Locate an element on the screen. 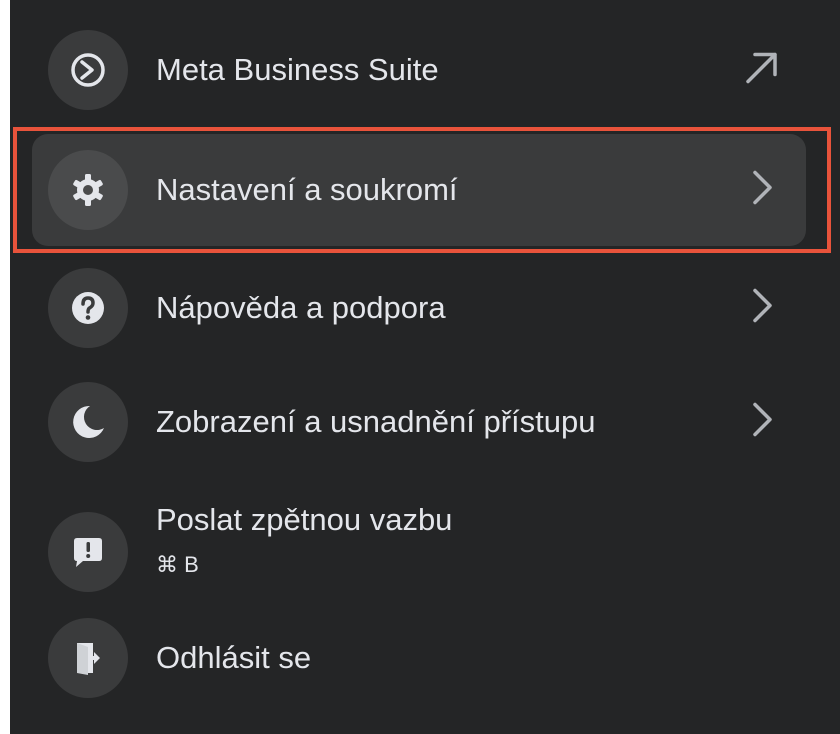 Image resolution: width=840 pixels, height=734 pixels. menu-item-label: Meta Business Suite is located at coordinates (297, 69).